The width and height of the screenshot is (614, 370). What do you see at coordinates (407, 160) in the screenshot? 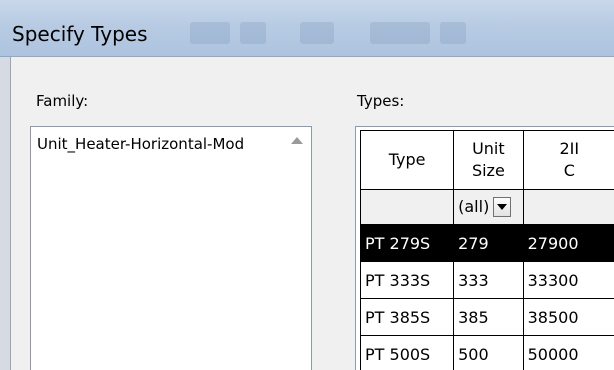
I see `column-header-type: Type` at bounding box center [407, 160].